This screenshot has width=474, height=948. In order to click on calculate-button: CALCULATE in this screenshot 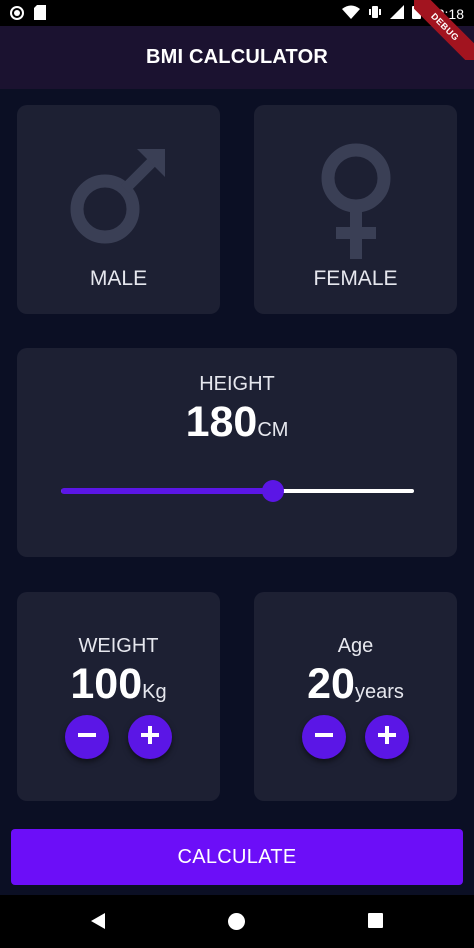, I will do `click(237, 857)`.